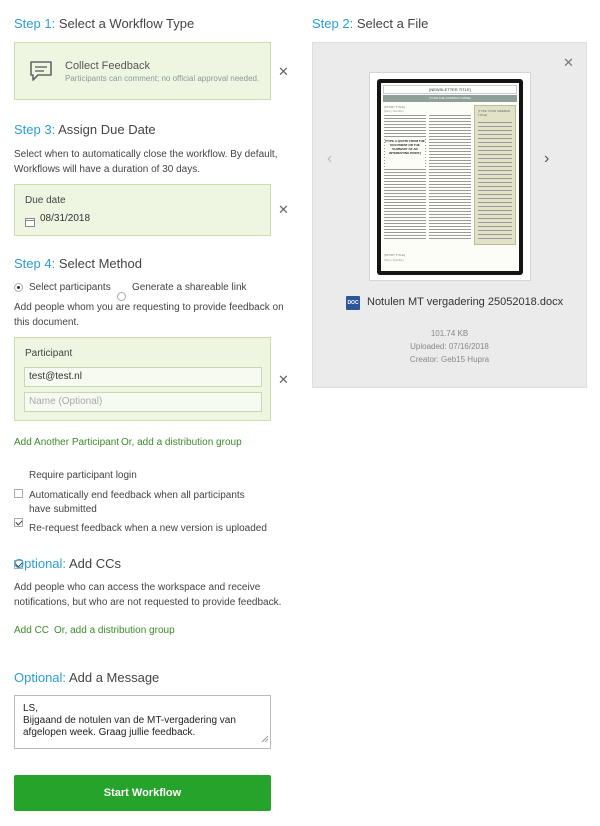 The width and height of the screenshot is (600, 826). I want to click on participant-label: Participant, so click(49, 353).